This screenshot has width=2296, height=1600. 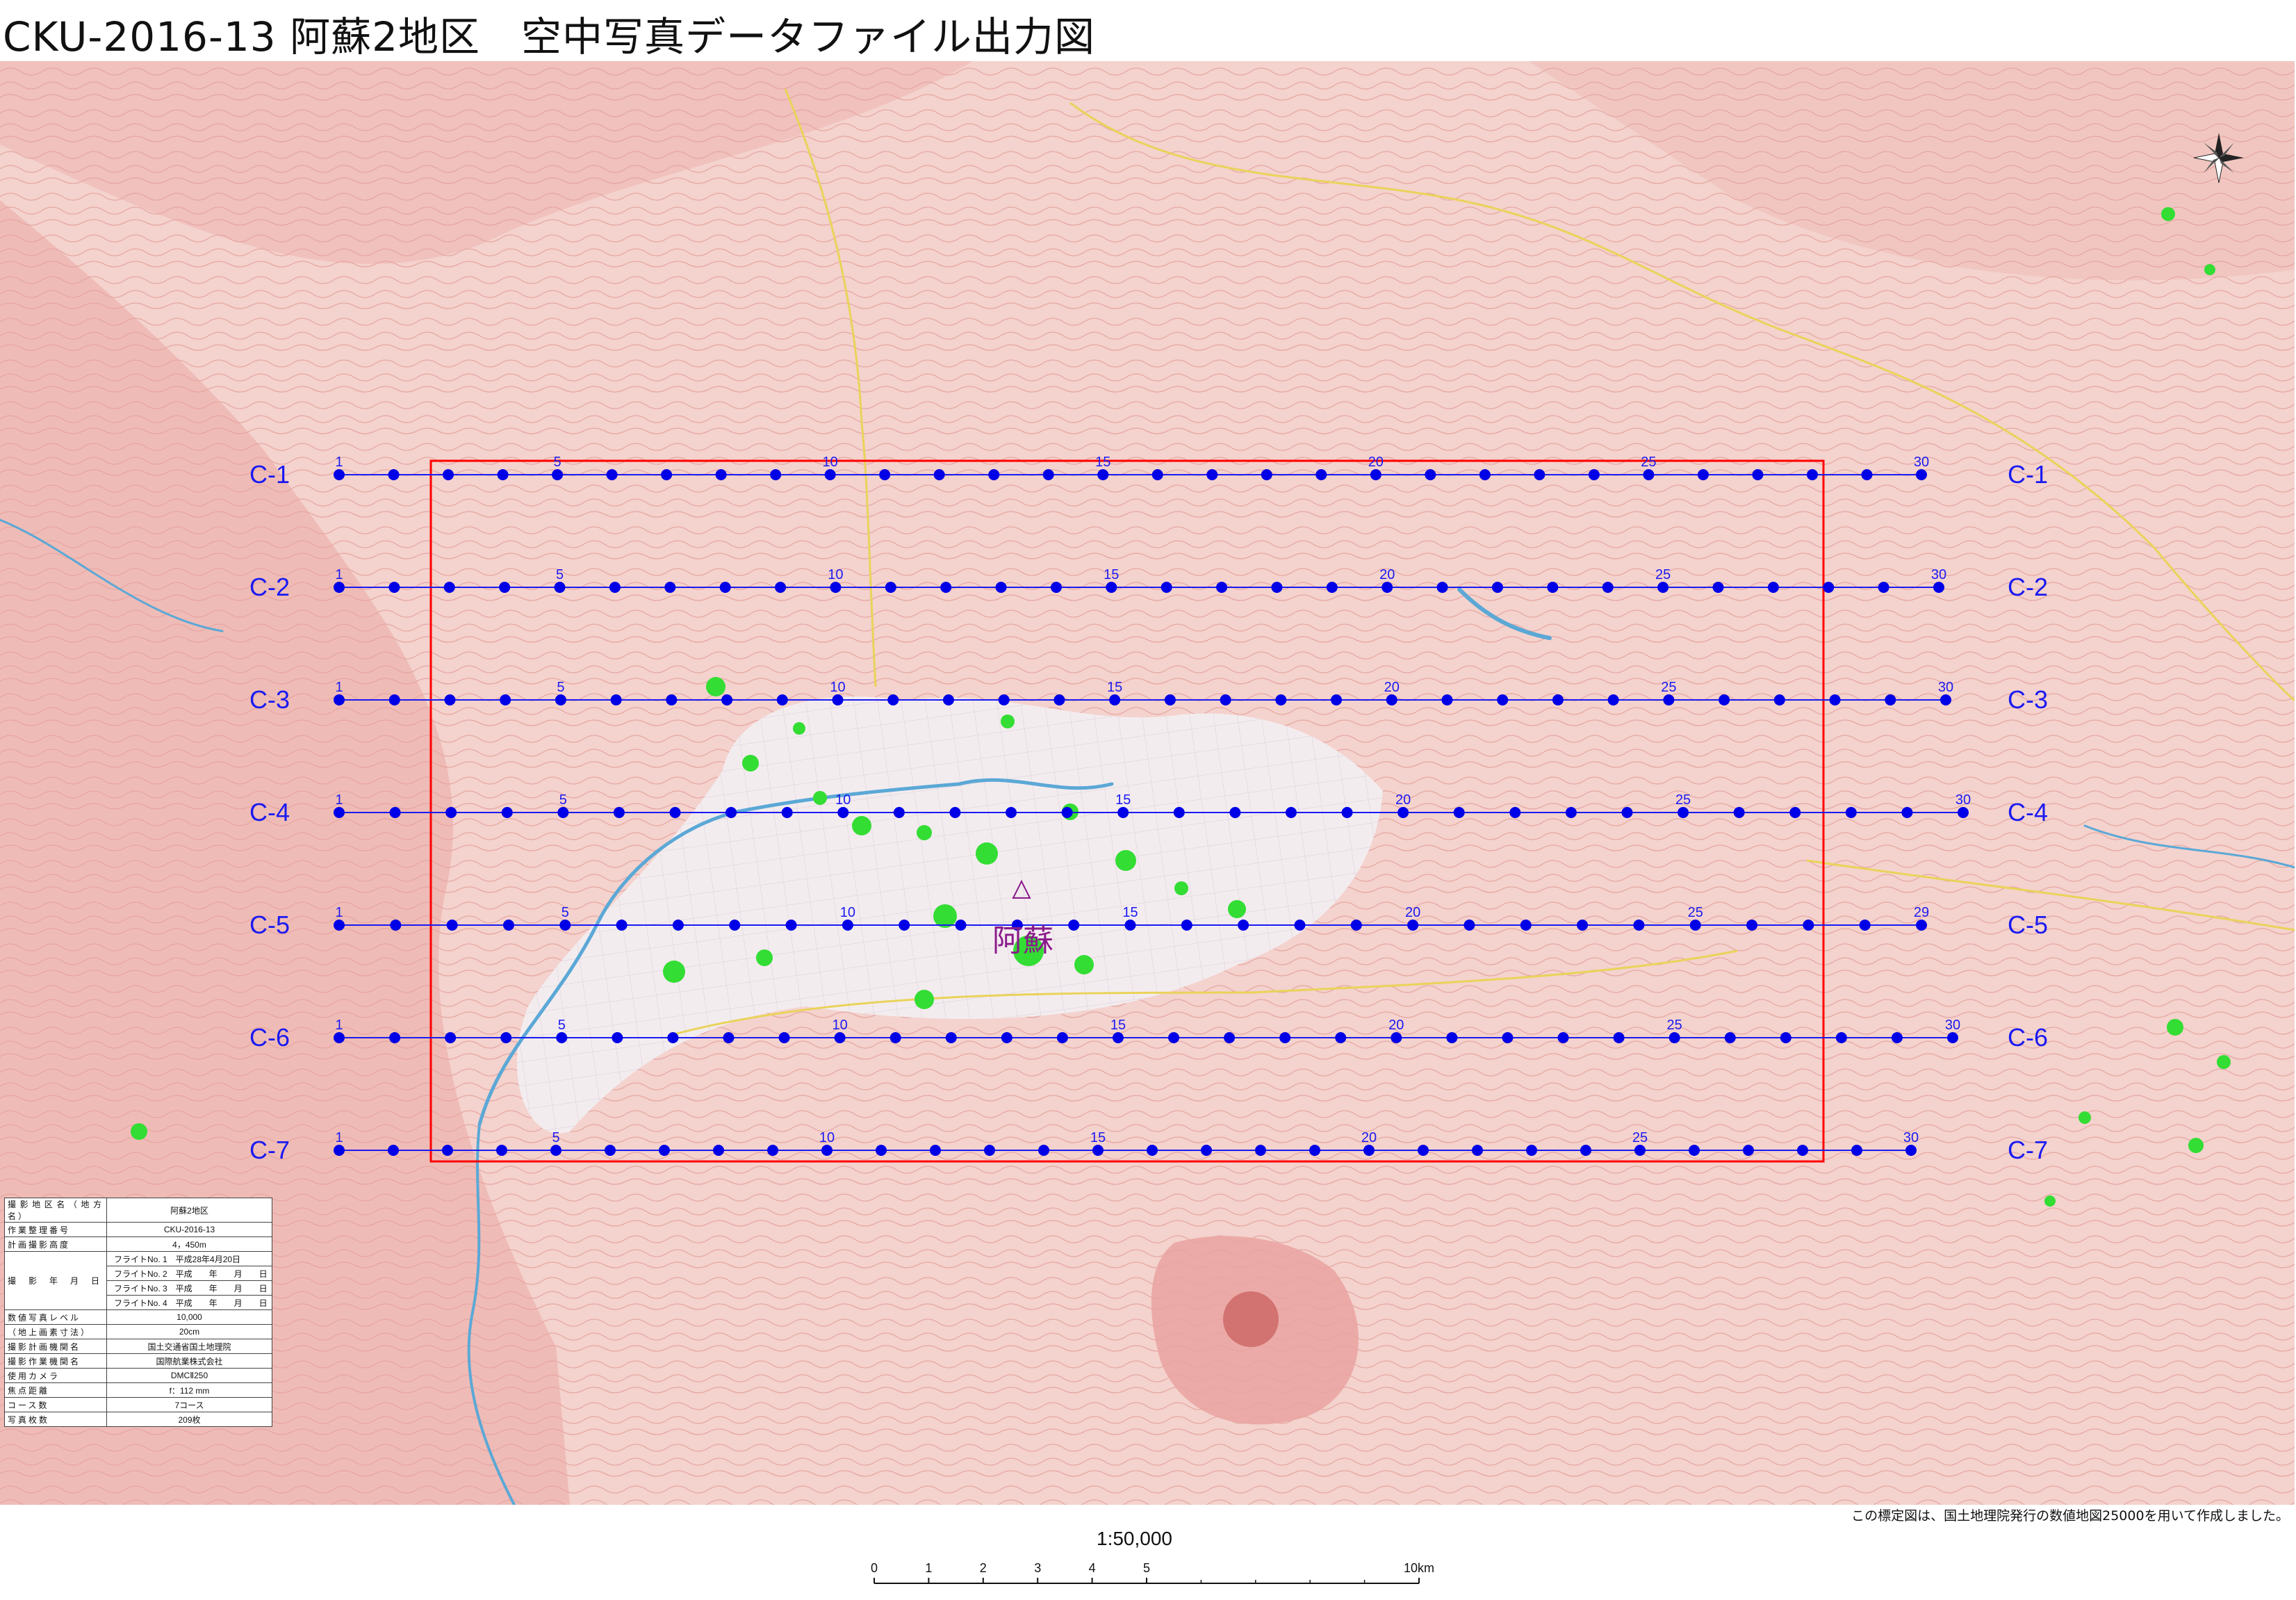 I want to click on course-label-left: C-7, so click(x=269, y=1150).